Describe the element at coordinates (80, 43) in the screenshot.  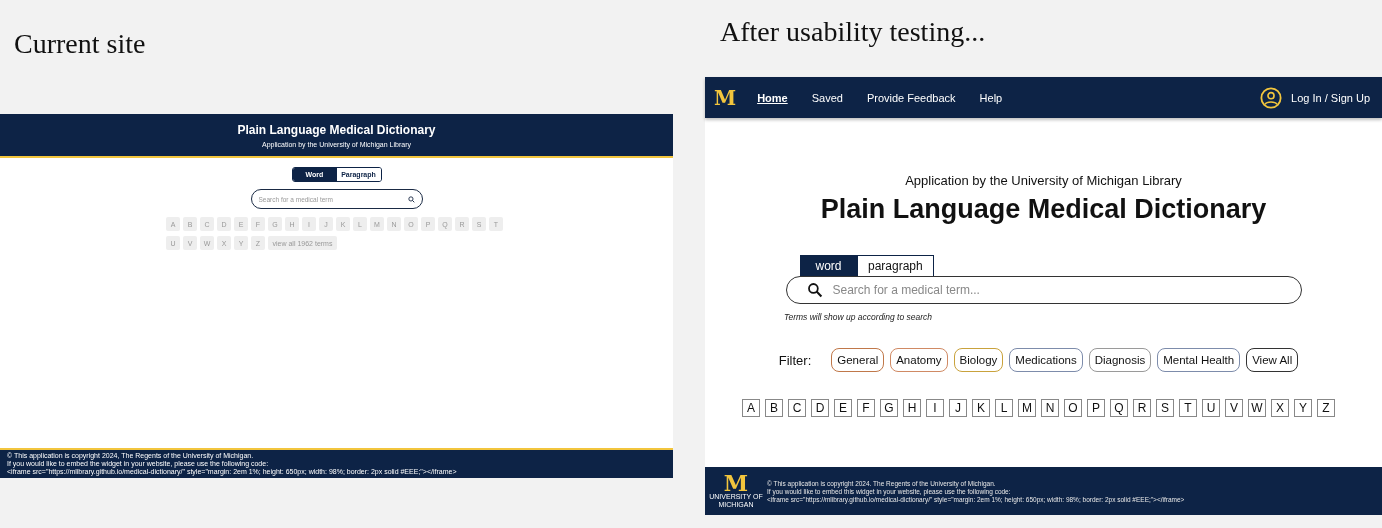
I see `slide-caption: Current site` at that location.